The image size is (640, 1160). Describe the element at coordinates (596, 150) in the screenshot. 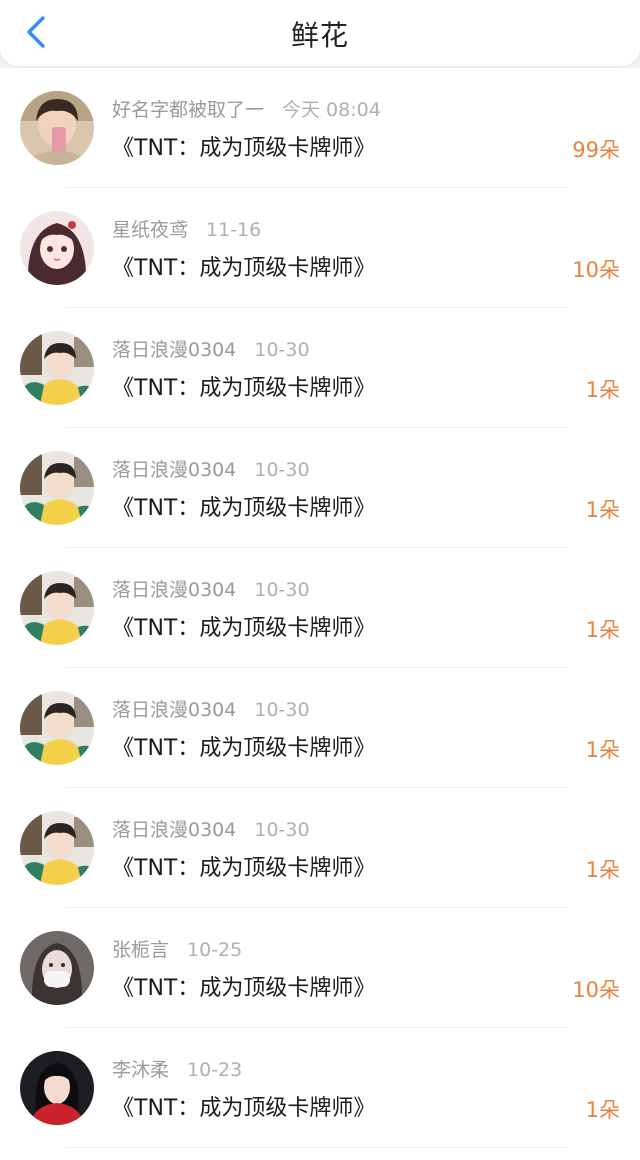

I see `flower-count: 99朵` at that location.